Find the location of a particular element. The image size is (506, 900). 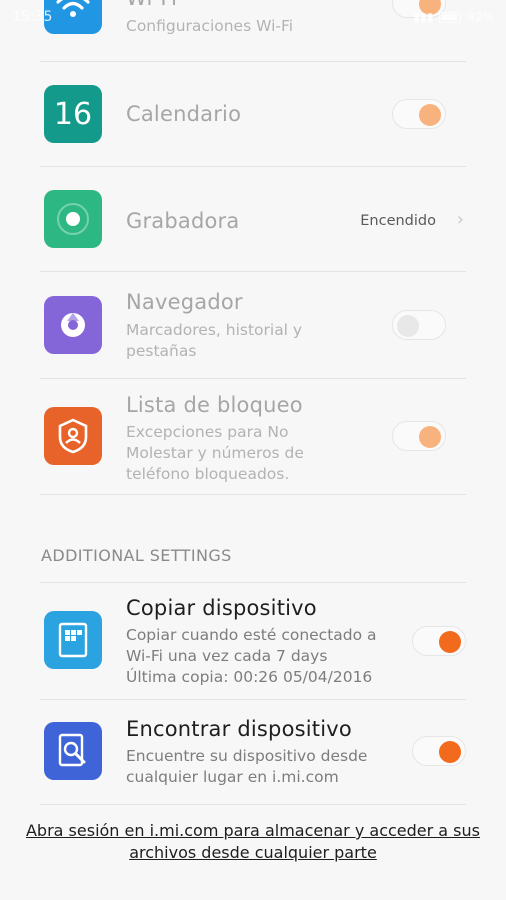

blocklist-app-icon is located at coordinates (73, 436).